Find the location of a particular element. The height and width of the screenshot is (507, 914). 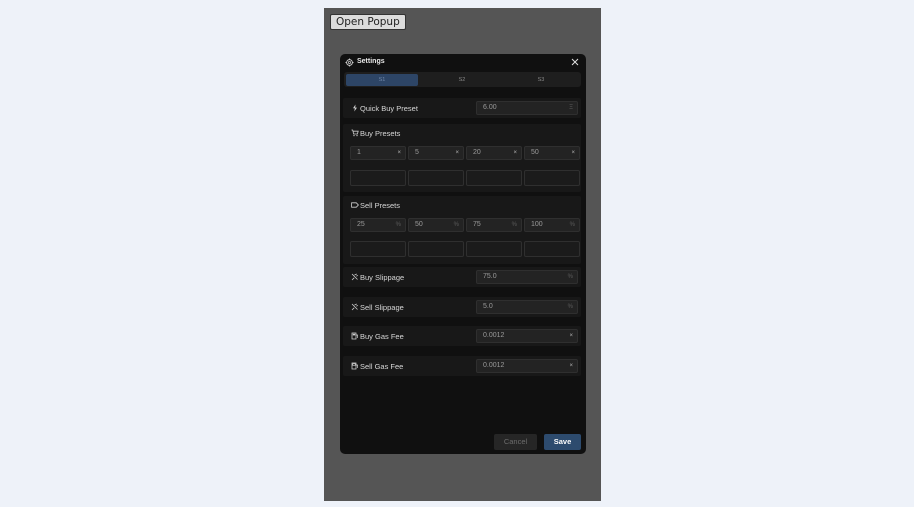

cancel-button: Cancel is located at coordinates (515, 442).